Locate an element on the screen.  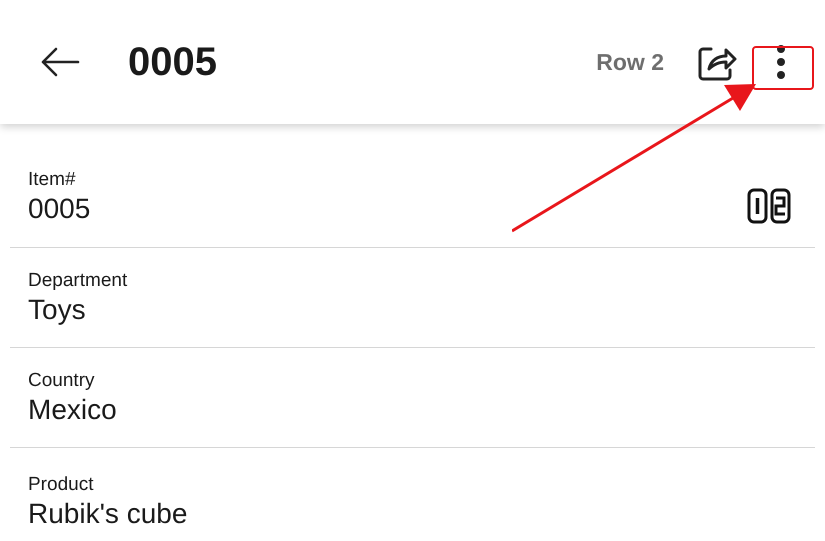
number-tile-icon is located at coordinates (769, 206).